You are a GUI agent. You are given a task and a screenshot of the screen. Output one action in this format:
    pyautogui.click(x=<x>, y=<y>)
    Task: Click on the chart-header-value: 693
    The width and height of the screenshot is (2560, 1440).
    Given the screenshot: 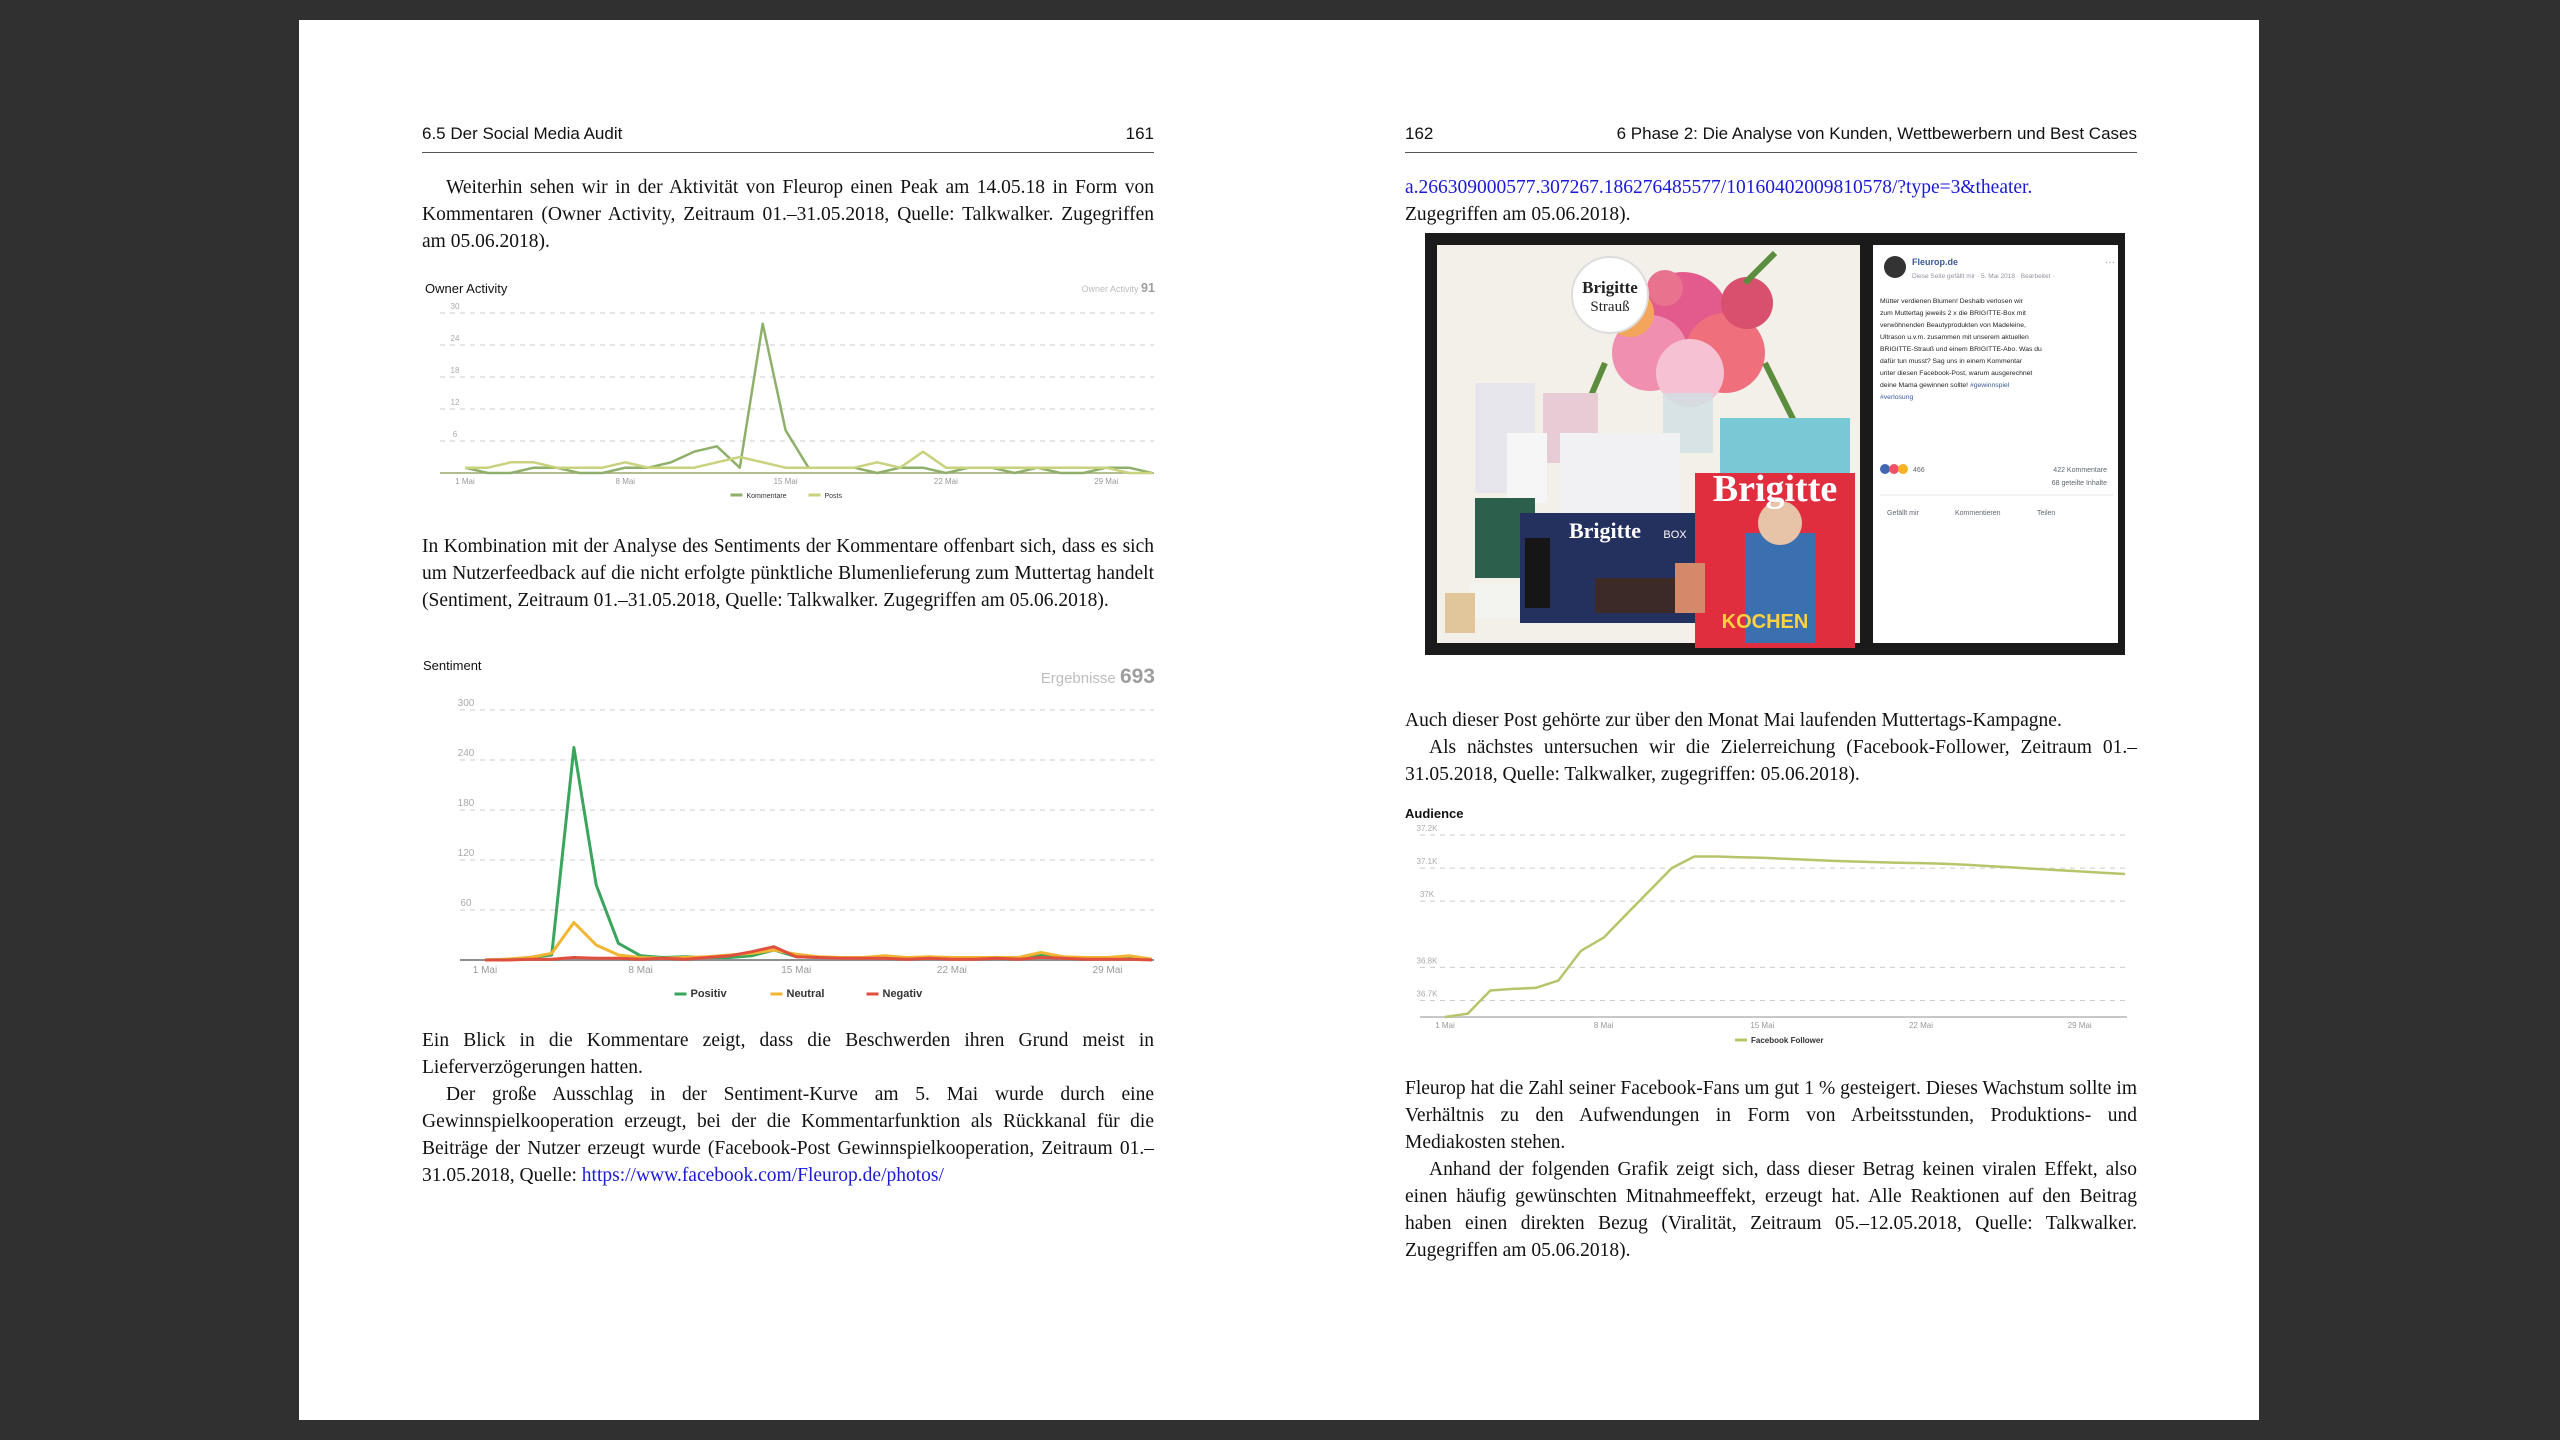 What is the action you would take?
    pyautogui.click(x=1137, y=676)
    